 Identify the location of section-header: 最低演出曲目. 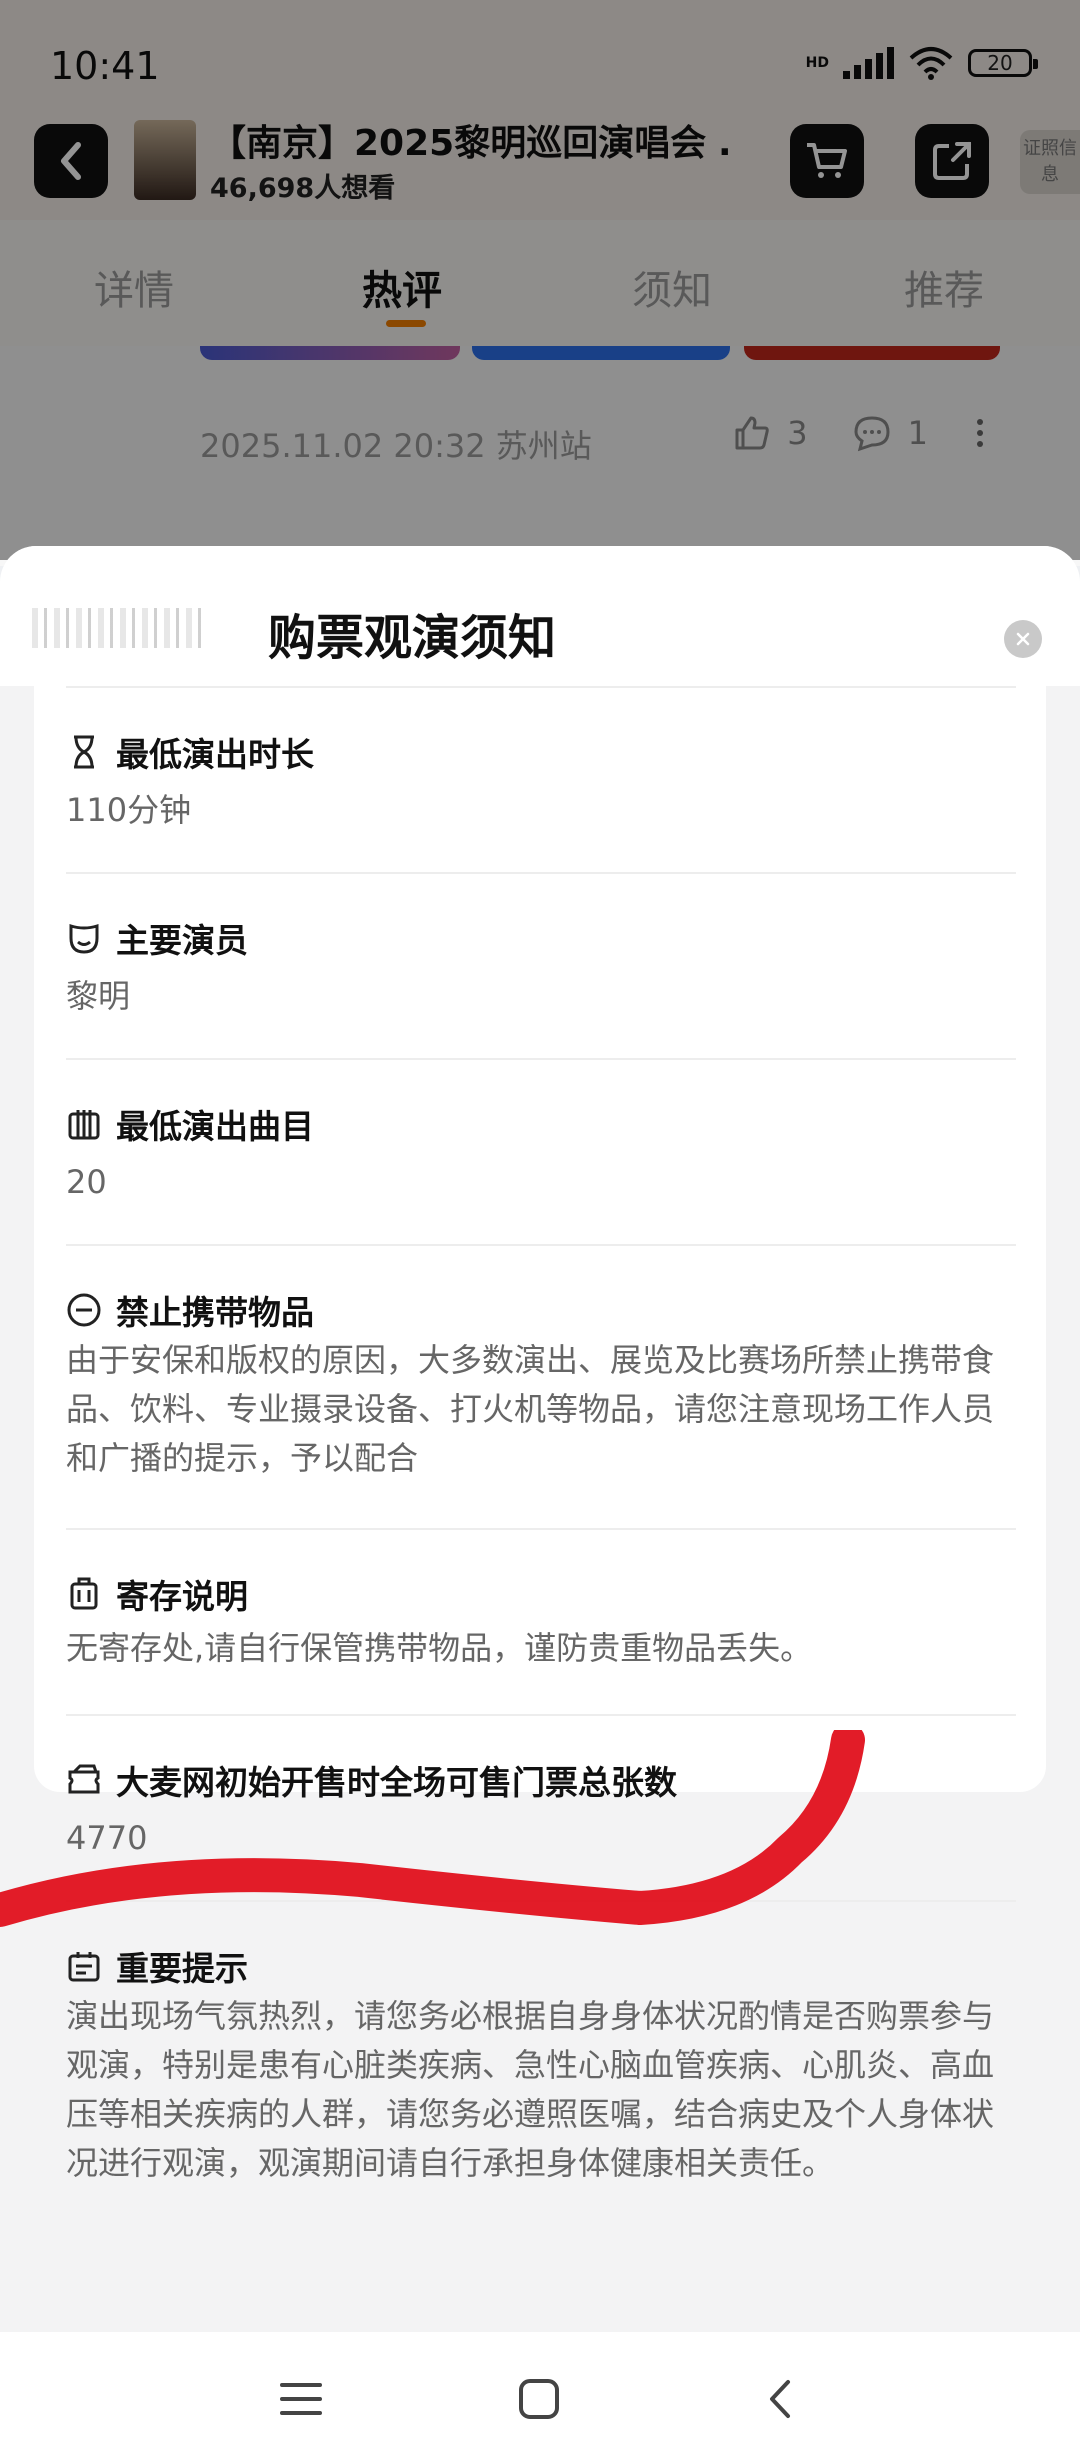
(190, 1124).